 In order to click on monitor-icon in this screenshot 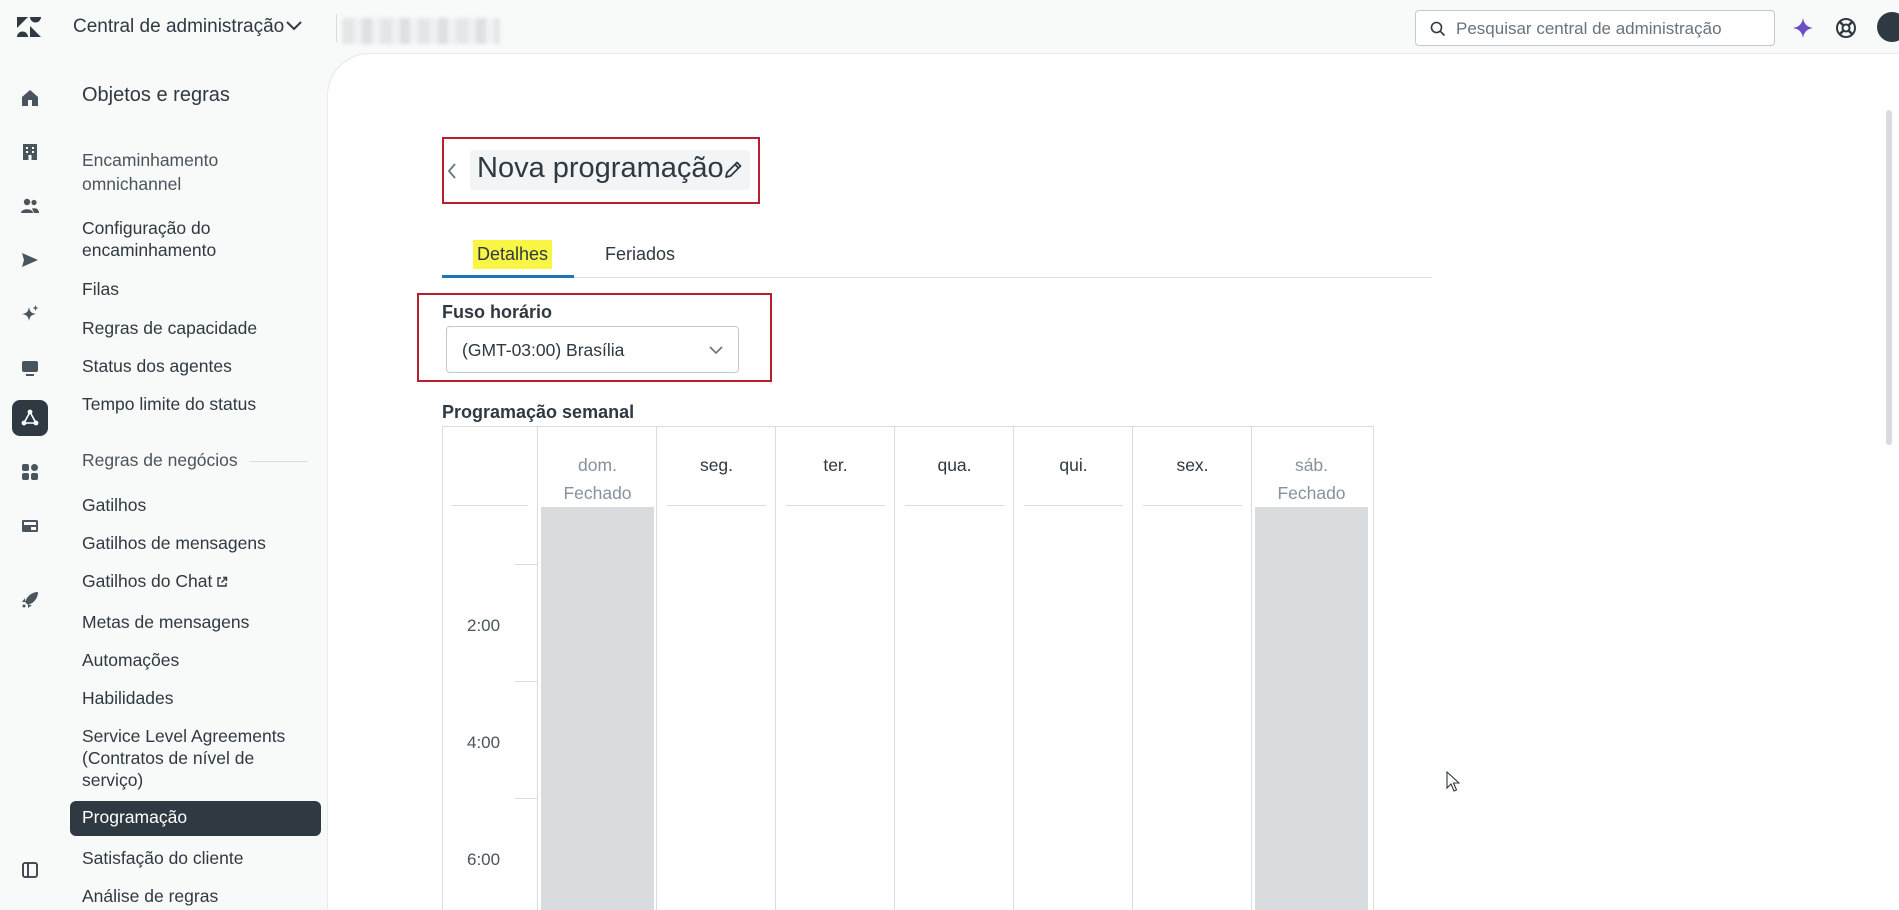, I will do `click(30, 368)`.